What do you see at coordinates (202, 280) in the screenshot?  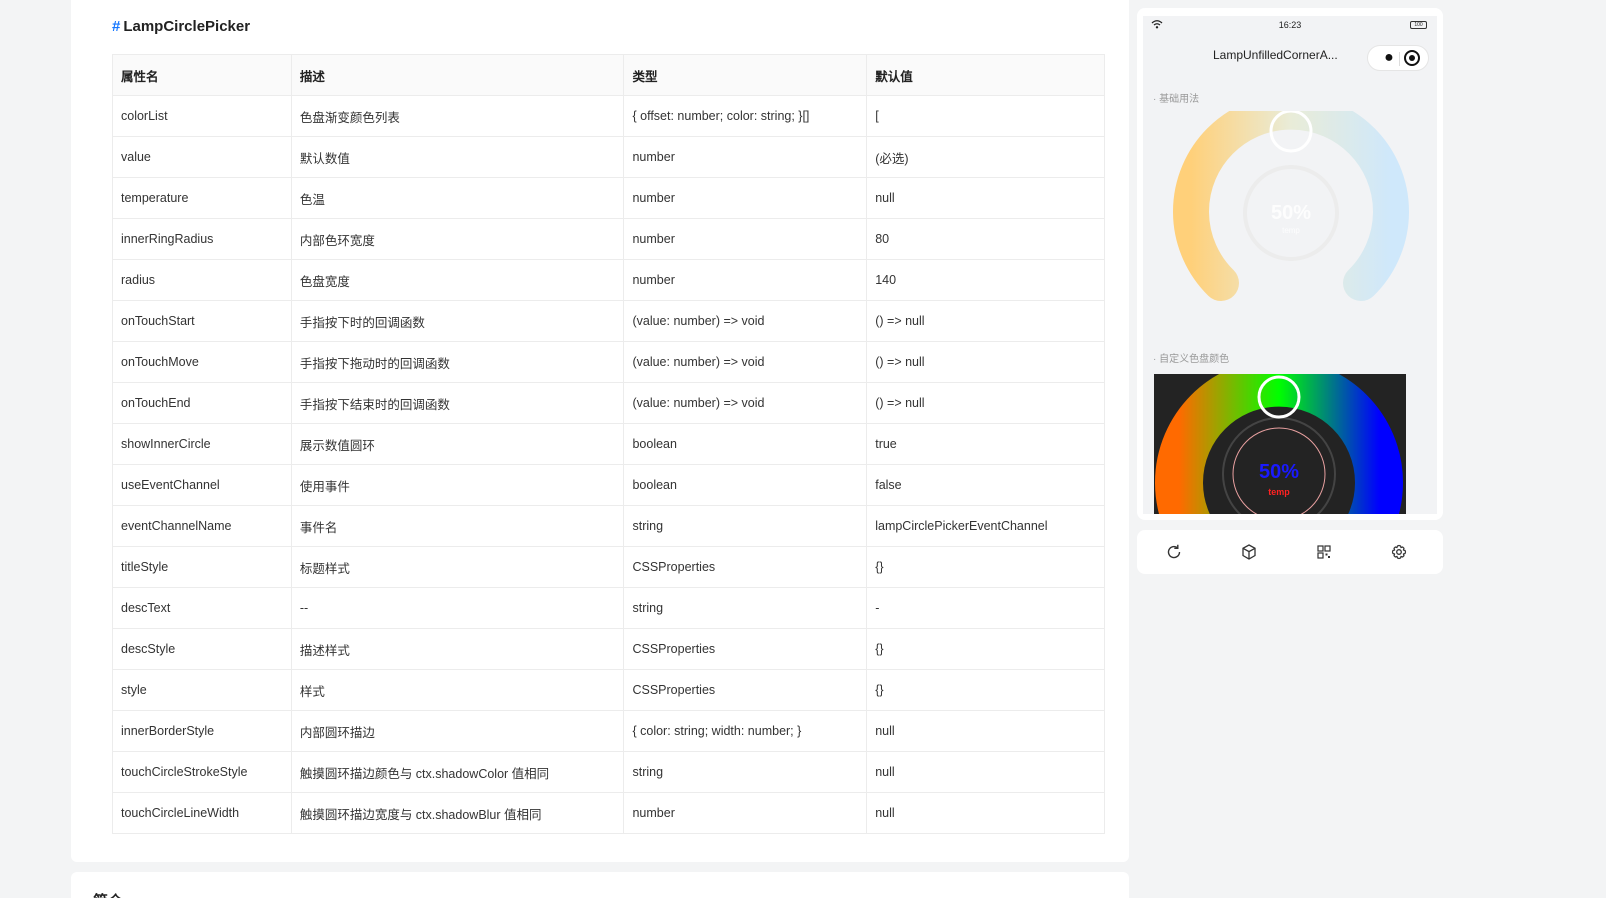 I see `prop-name-cell: radius` at bounding box center [202, 280].